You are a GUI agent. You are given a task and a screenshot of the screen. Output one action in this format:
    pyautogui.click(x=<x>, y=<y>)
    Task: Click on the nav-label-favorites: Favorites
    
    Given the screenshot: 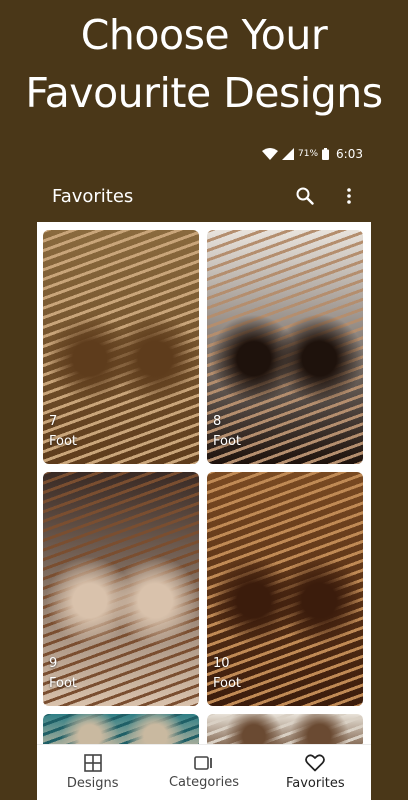 What is the action you would take?
    pyautogui.click(x=315, y=783)
    